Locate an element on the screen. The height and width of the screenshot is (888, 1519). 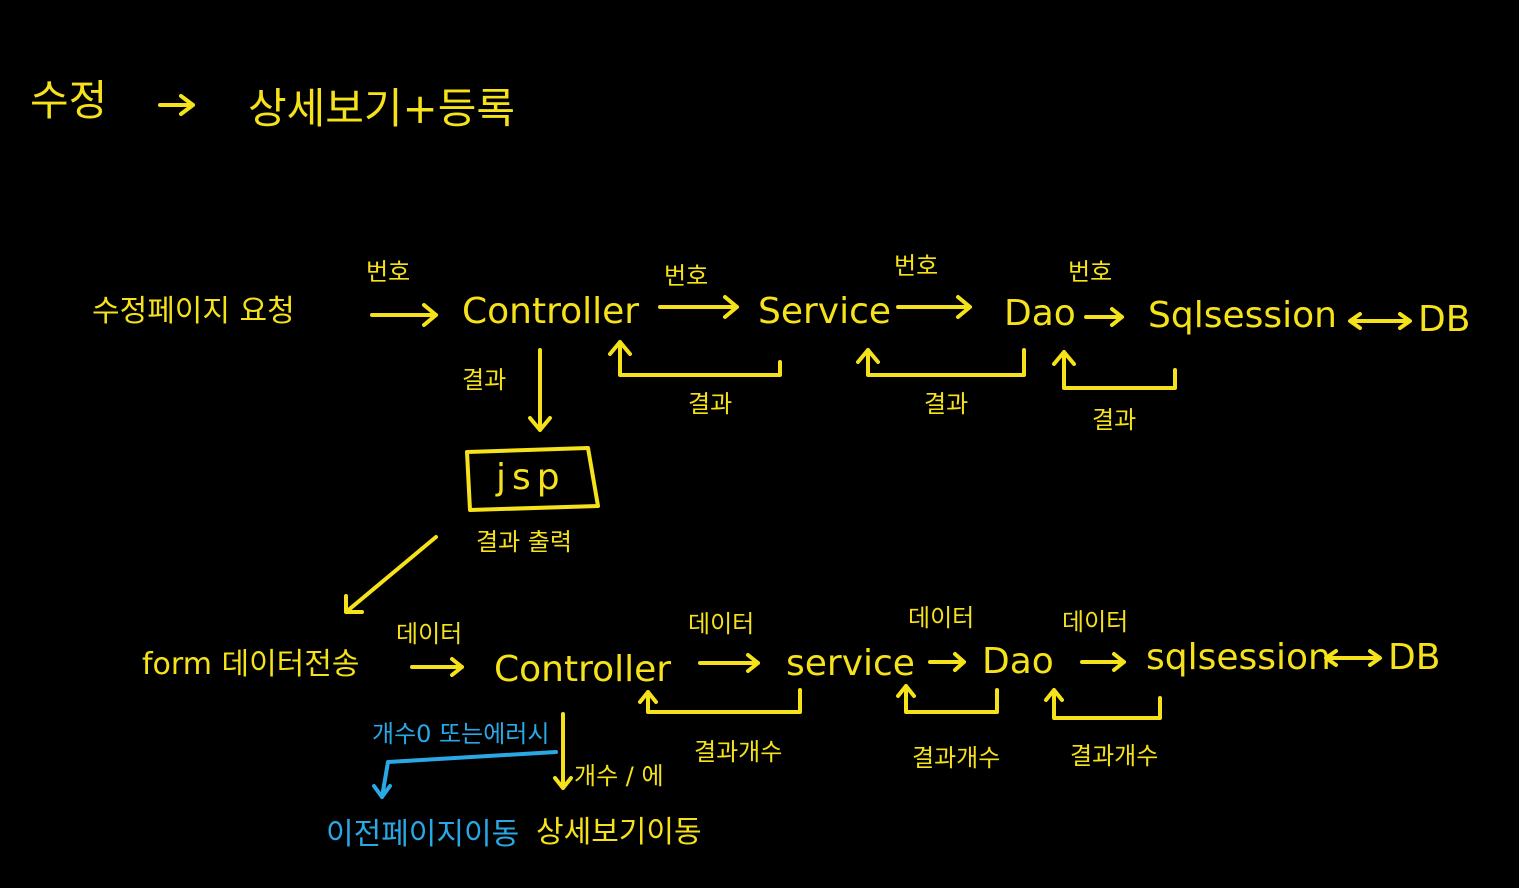
row1-dao-node: Dao is located at coordinates (1040, 313).